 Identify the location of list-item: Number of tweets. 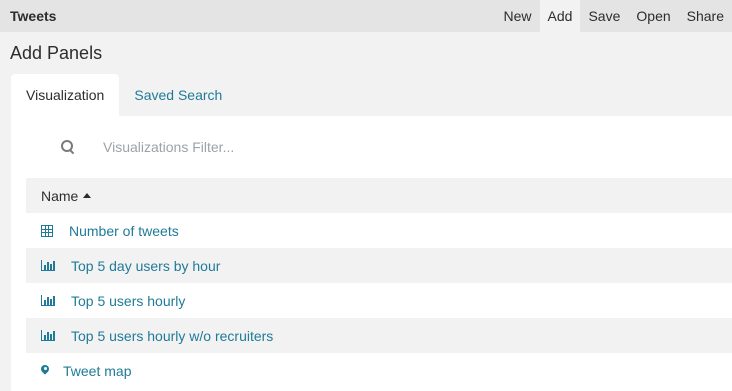
(379, 230).